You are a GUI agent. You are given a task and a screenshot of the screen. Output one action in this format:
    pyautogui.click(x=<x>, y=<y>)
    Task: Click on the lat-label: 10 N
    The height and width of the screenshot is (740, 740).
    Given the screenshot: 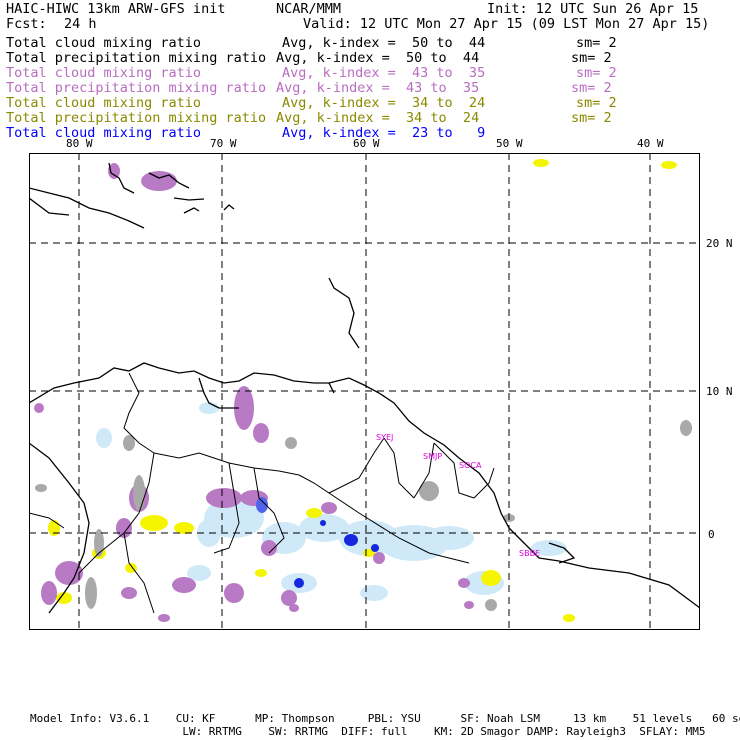 What is the action you would take?
    pyautogui.click(x=719, y=391)
    